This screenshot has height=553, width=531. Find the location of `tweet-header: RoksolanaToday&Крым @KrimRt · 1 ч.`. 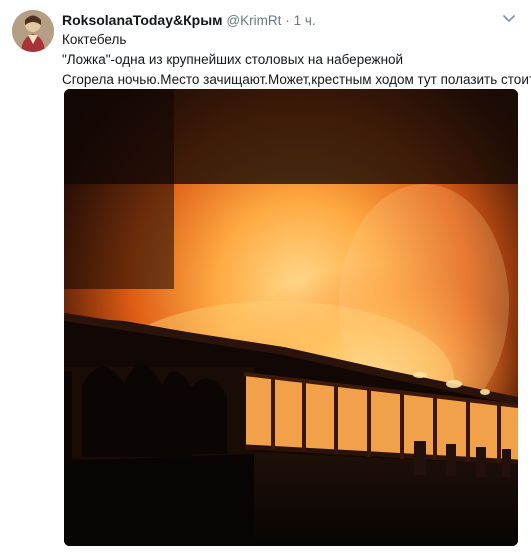

tweet-header: RoksolanaToday&Крым @KrimRt · 1 ч. is located at coordinates (289, 20).